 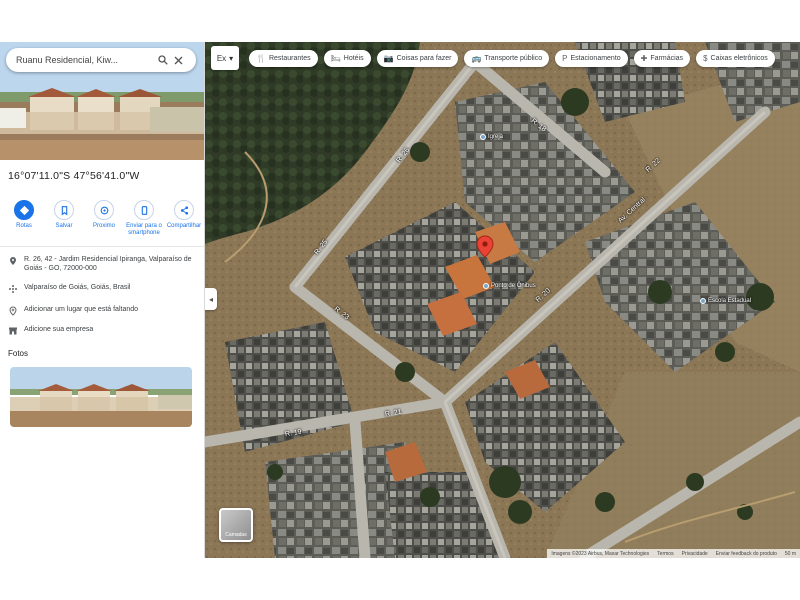 I want to click on chip-things-to-do: 📷 Coisas para fazer, so click(x=417, y=58).